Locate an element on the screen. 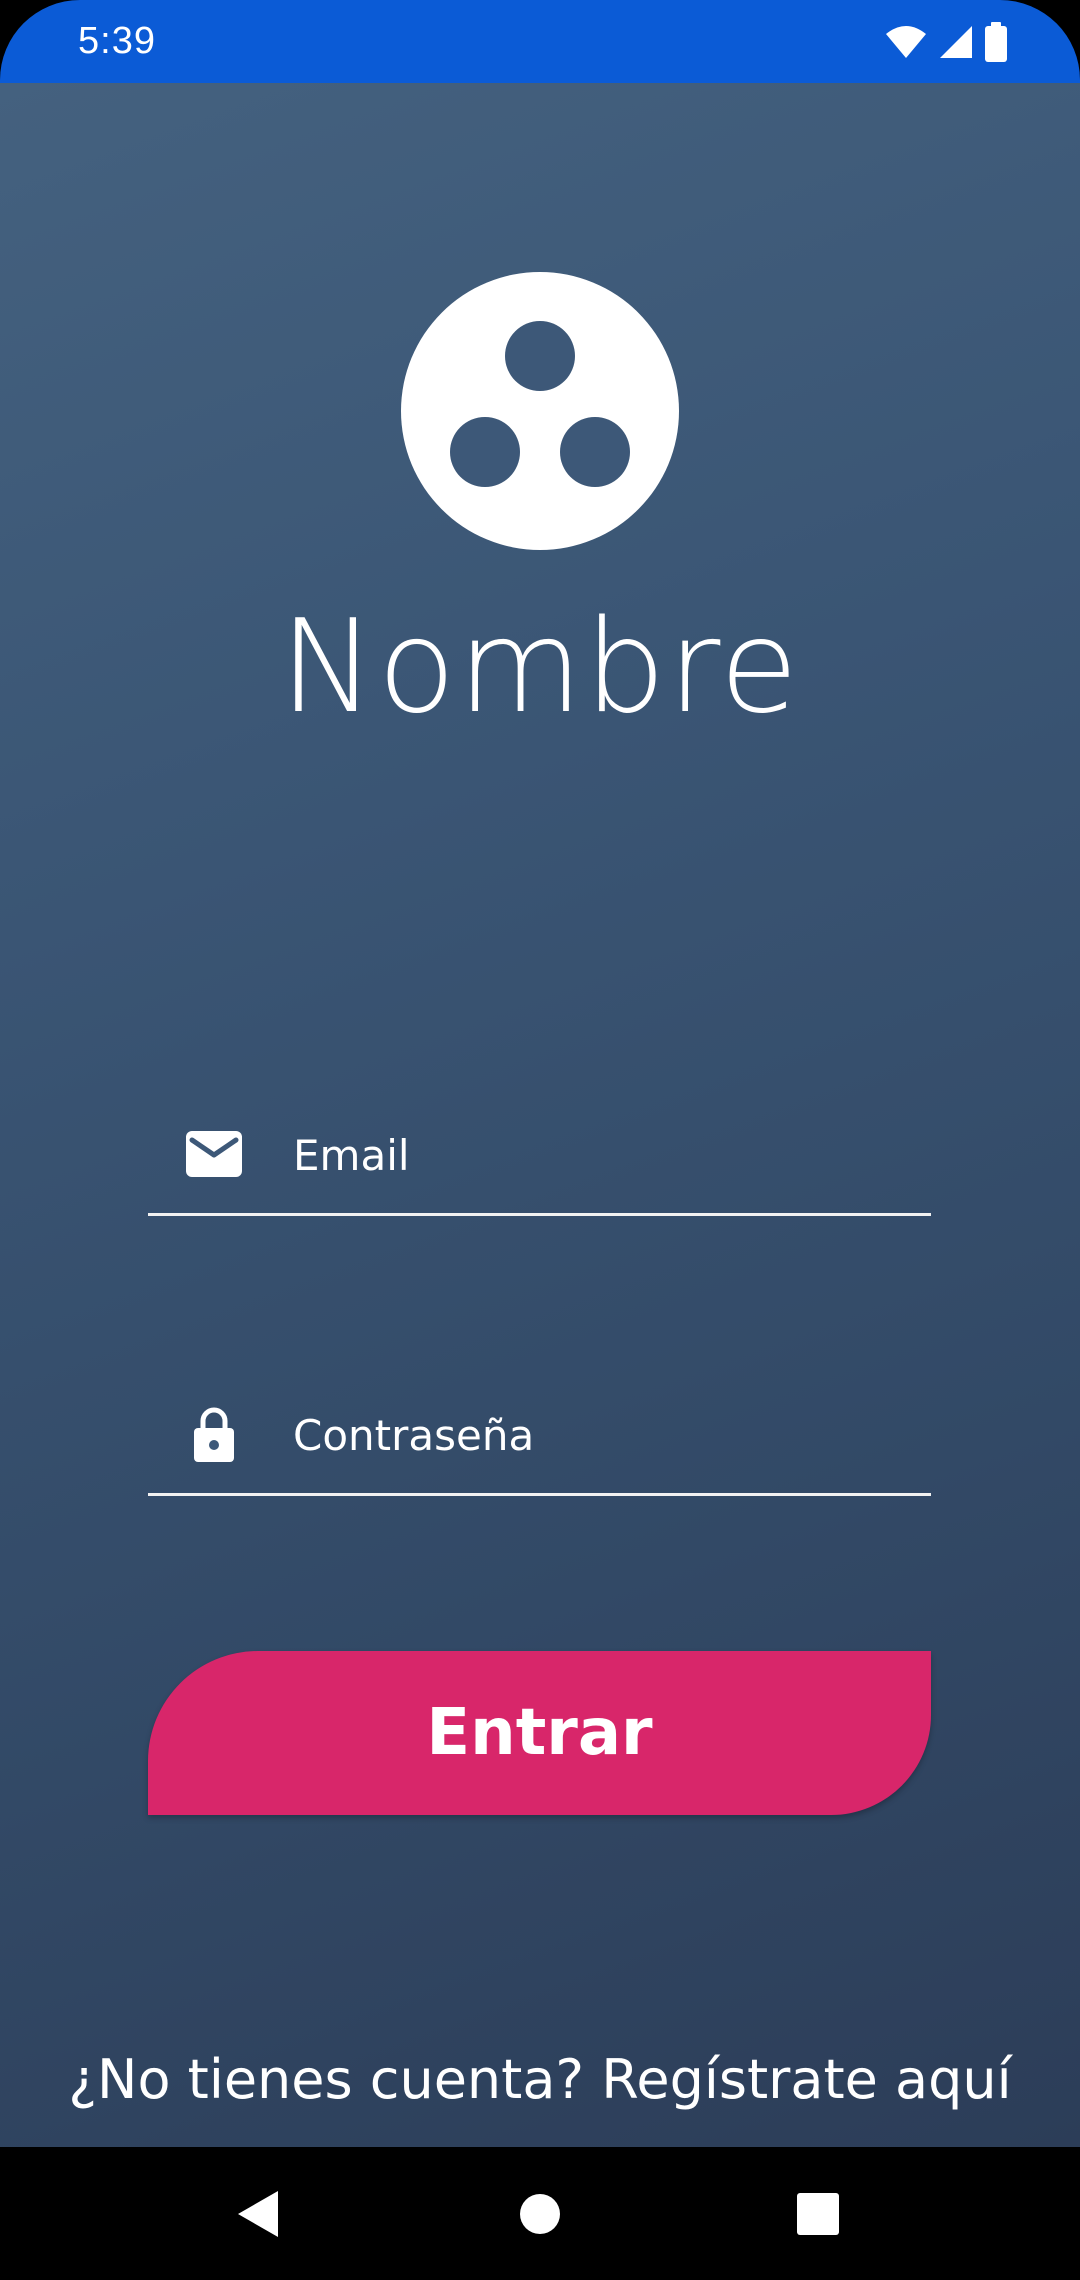  password-field is located at coordinates (539, 1436).